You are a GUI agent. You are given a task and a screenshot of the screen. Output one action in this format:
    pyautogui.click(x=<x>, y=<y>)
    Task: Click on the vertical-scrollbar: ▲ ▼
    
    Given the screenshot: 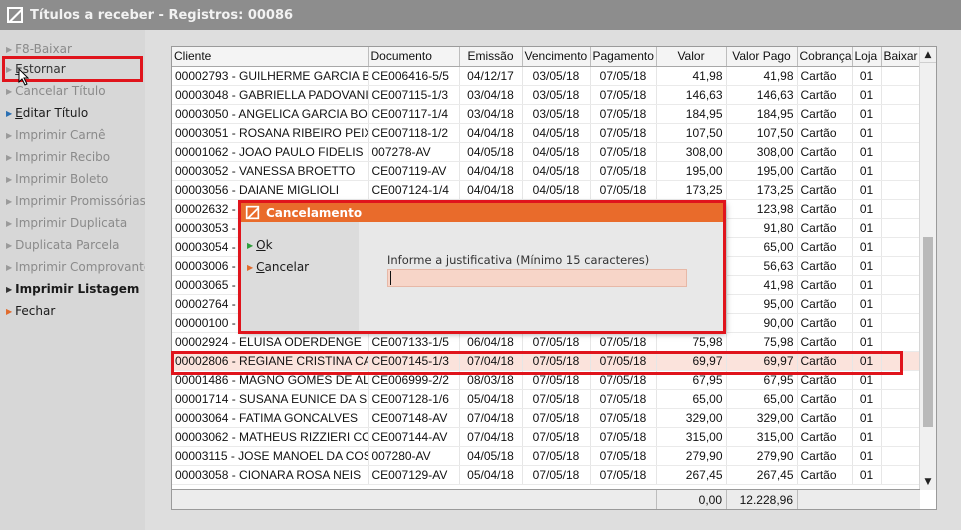 What is the action you would take?
    pyautogui.click(x=927, y=268)
    